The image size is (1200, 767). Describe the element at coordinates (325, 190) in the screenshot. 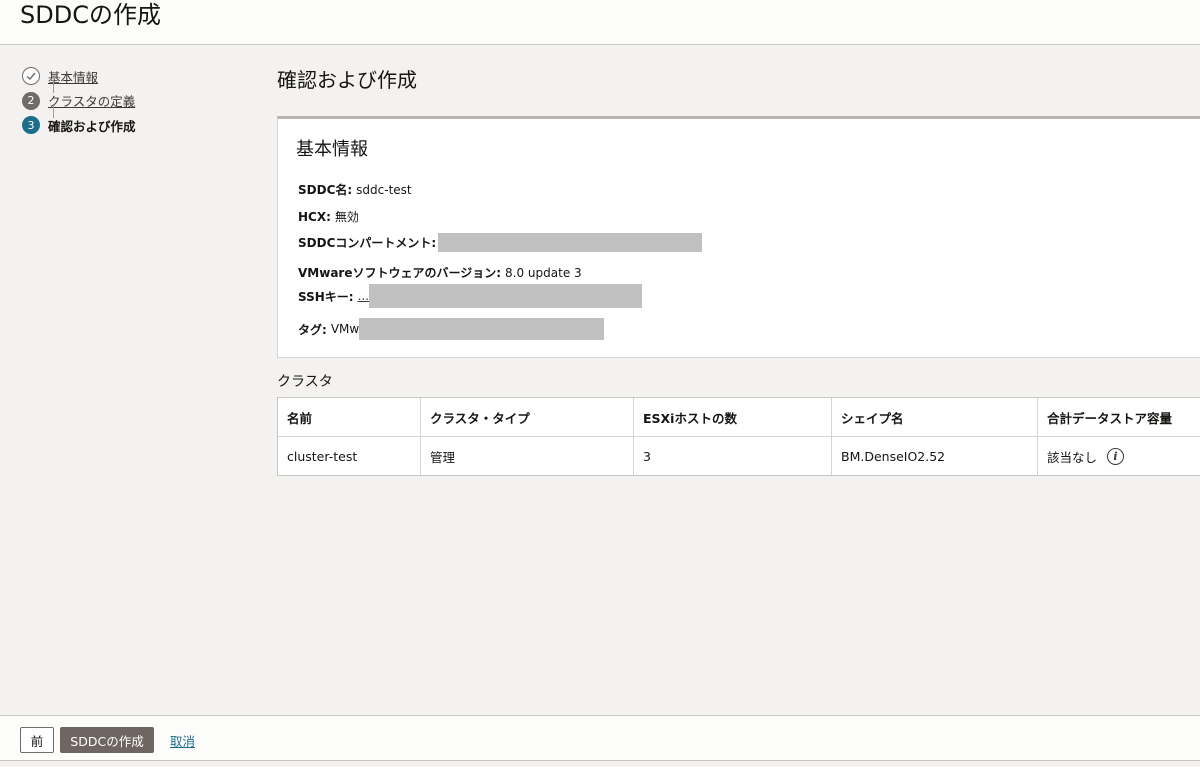

I see `field-label: SDDC名:` at that location.